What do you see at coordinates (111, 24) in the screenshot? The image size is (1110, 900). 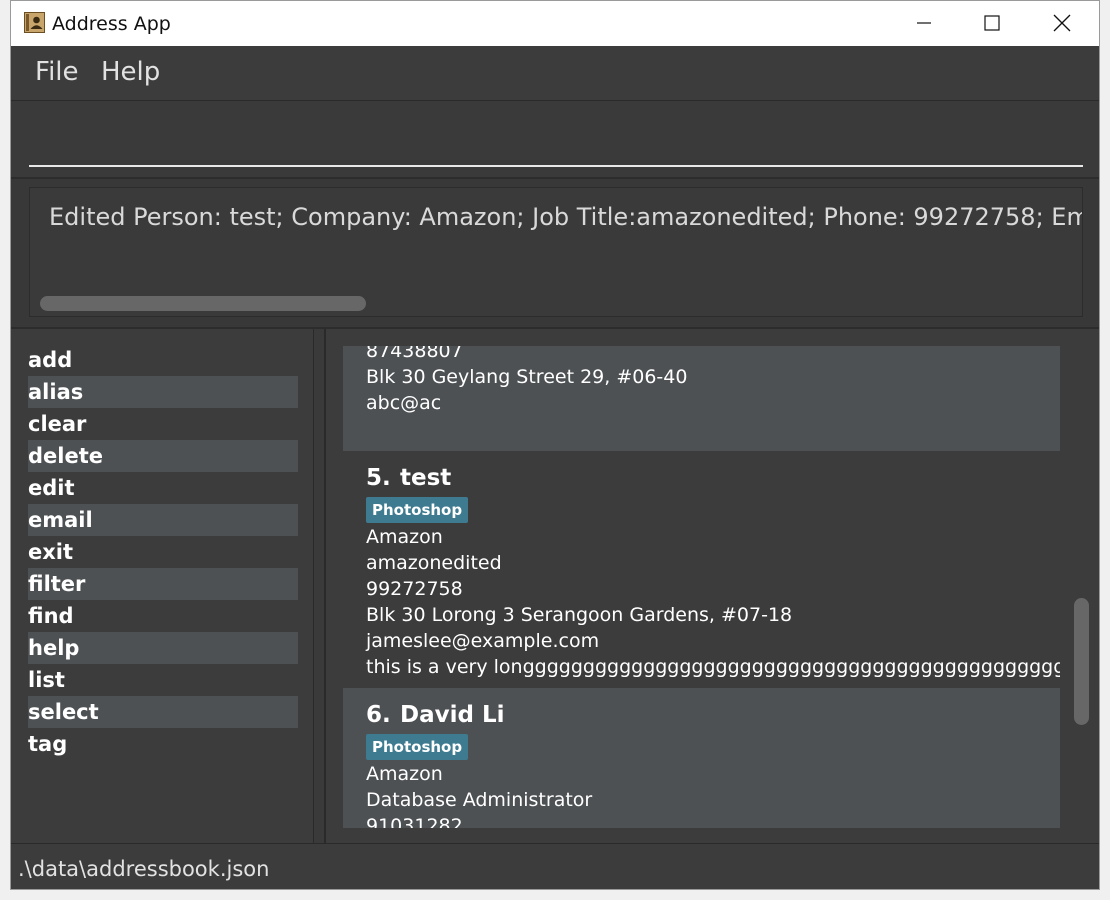 I see `window-title: Address App` at bounding box center [111, 24].